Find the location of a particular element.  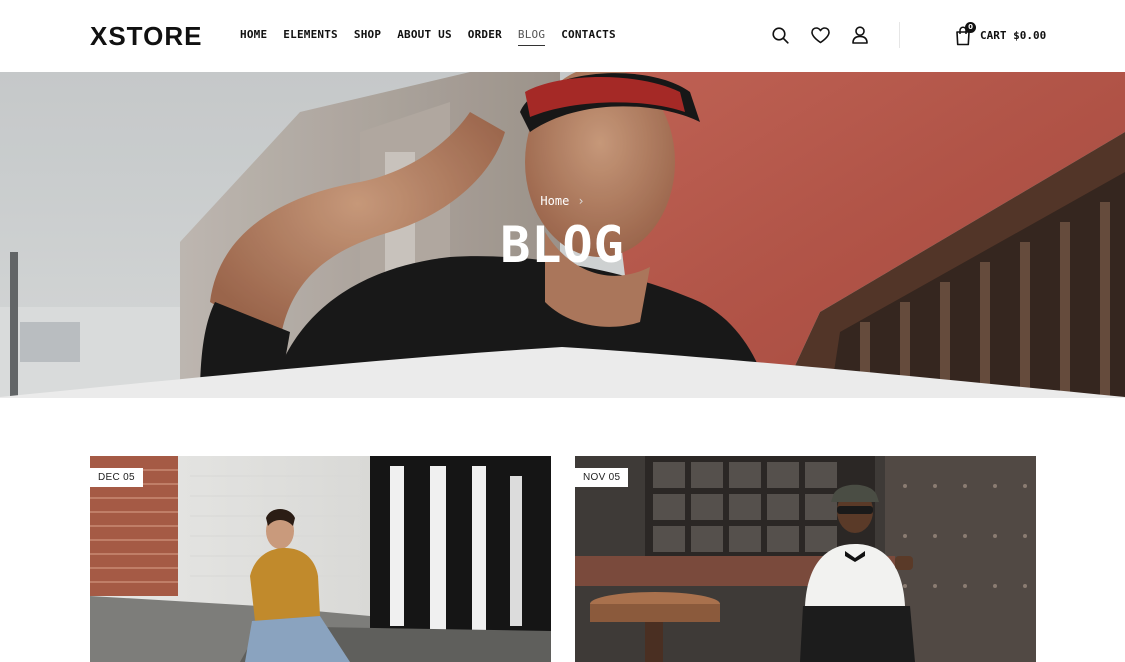

nav-item-shop: SHOP is located at coordinates (367, 37).